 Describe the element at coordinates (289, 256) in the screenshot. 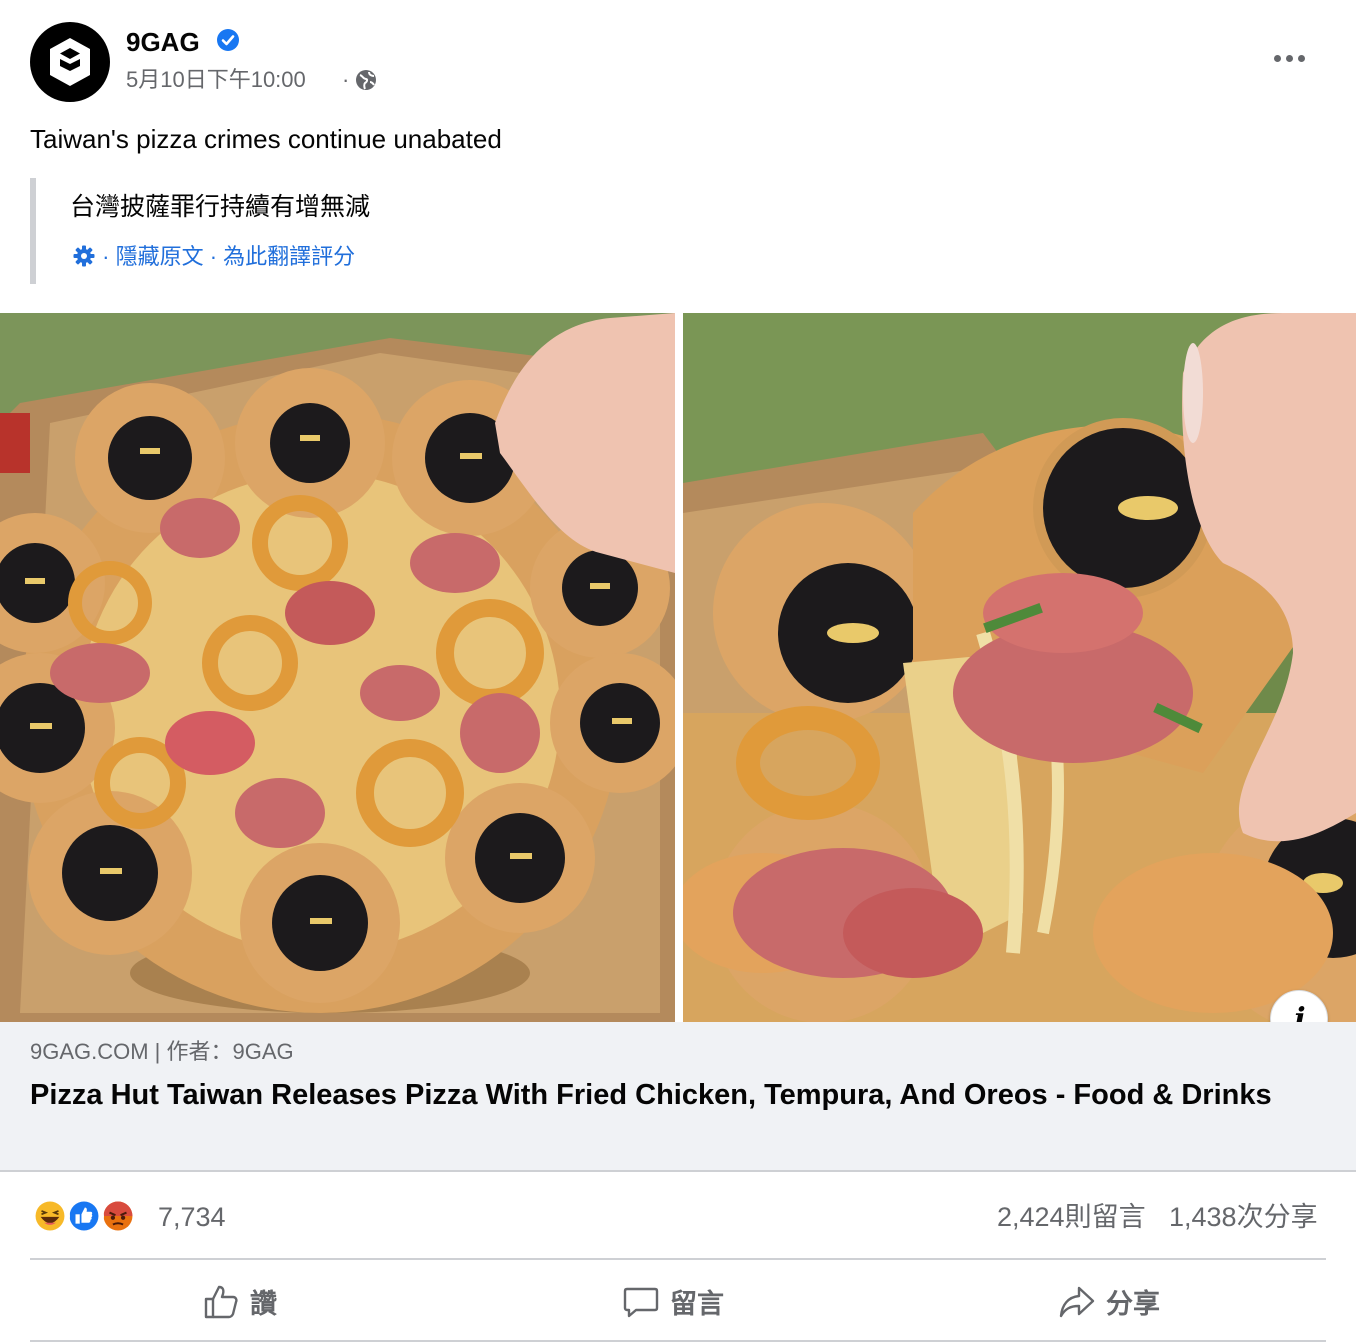

I see `rate-translation-link: 為此翻譯評分` at that location.